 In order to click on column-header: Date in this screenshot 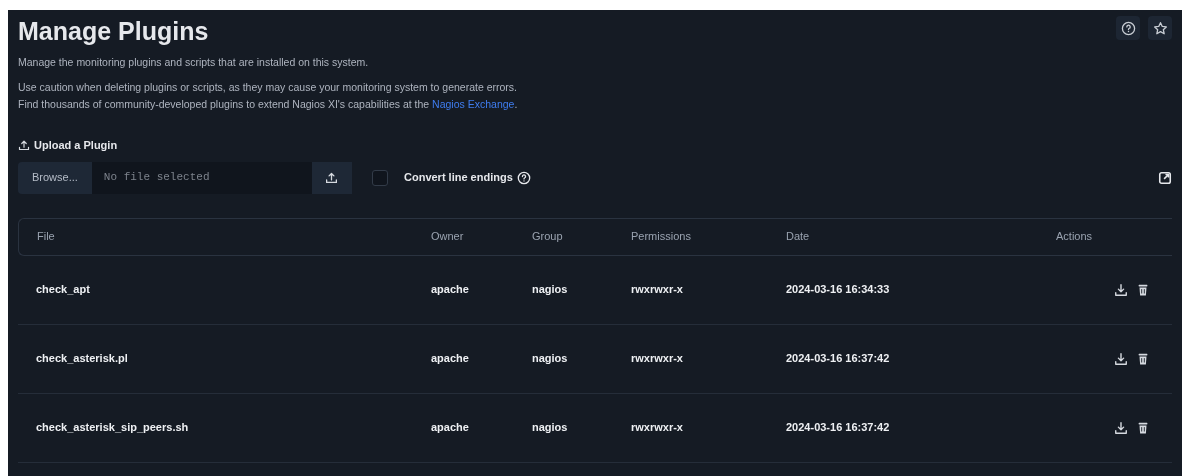, I will do `click(921, 236)`.